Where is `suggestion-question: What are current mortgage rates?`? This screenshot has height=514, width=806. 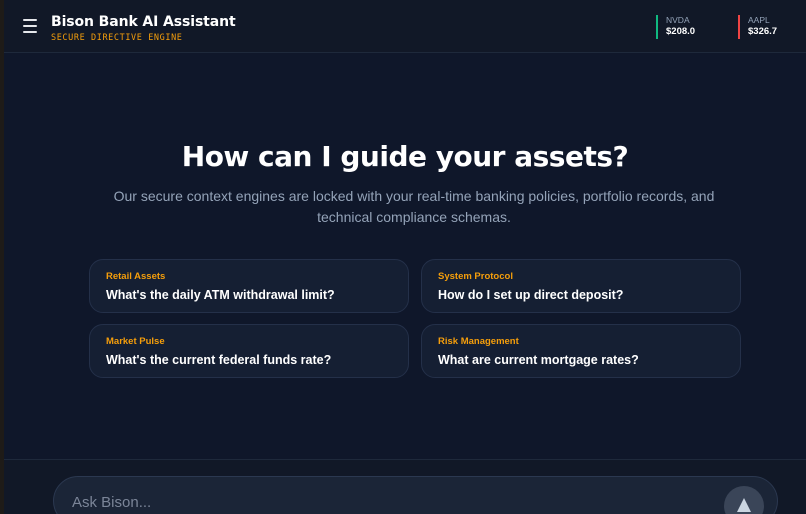 suggestion-question: What are current mortgage rates? is located at coordinates (538, 360).